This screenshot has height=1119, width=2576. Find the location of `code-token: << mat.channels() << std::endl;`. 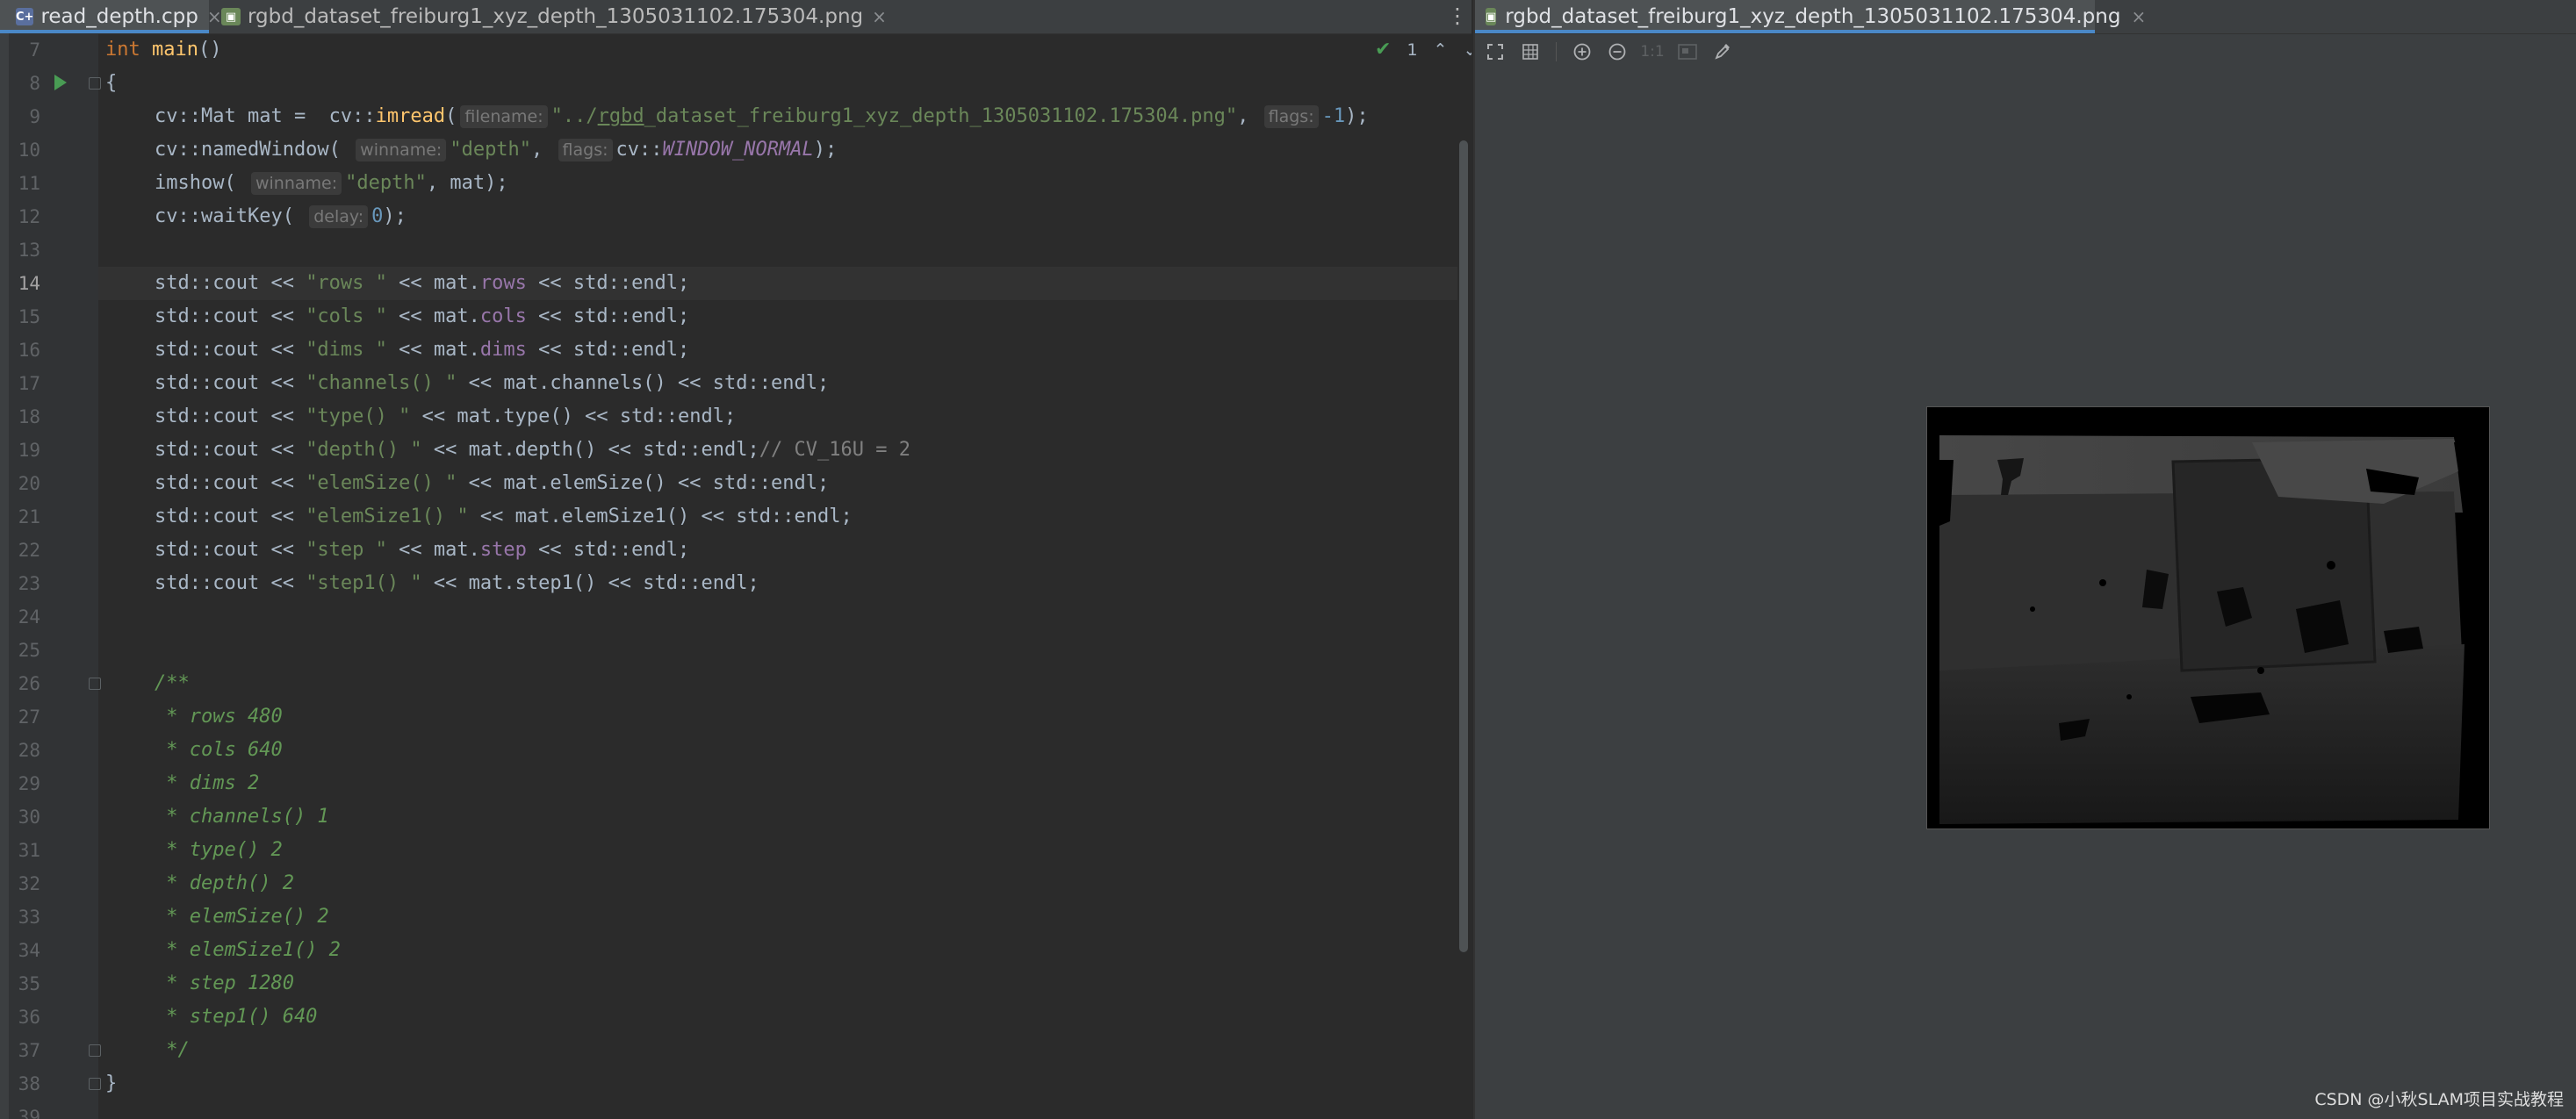

code-token: << mat.channels() << std::endl; is located at coordinates (643, 383).